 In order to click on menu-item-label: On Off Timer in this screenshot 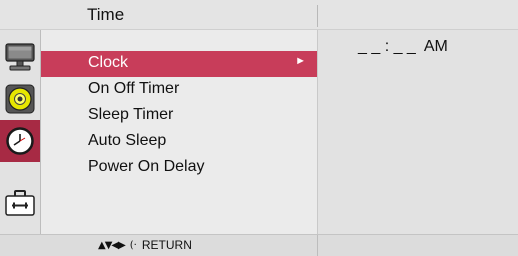, I will do `click(134, 88)`.